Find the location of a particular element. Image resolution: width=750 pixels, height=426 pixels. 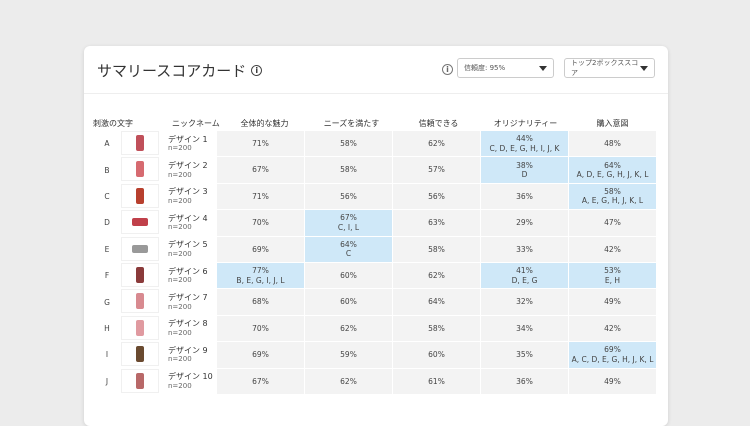

nickname: デザイン 5 n=200 is located at coordinates (188, 249).